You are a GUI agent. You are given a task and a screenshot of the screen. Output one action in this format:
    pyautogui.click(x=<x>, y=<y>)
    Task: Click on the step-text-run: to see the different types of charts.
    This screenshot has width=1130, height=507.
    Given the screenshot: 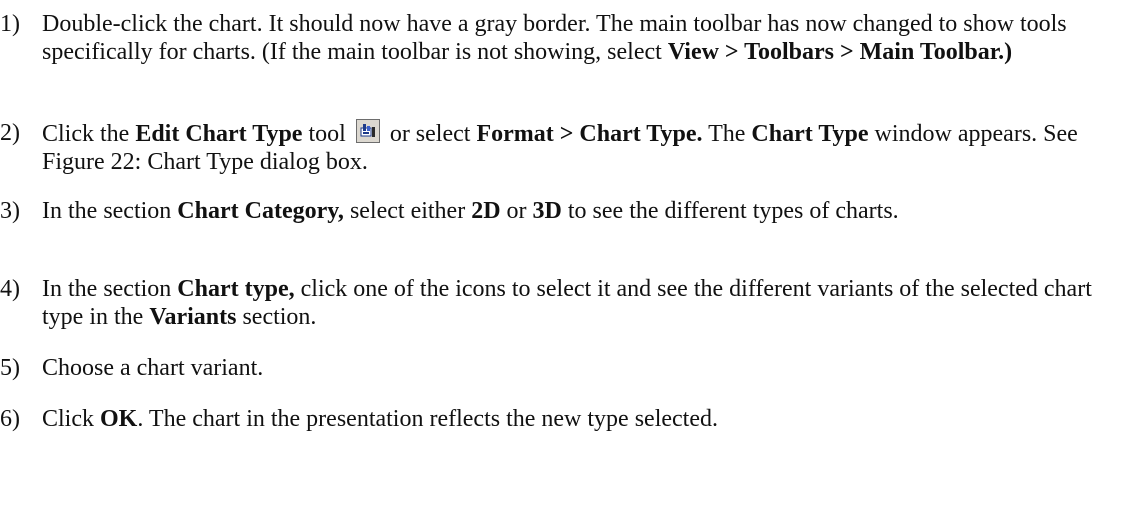 What is the action you would take?
    pyautogui.click(x=730, y=211)
    